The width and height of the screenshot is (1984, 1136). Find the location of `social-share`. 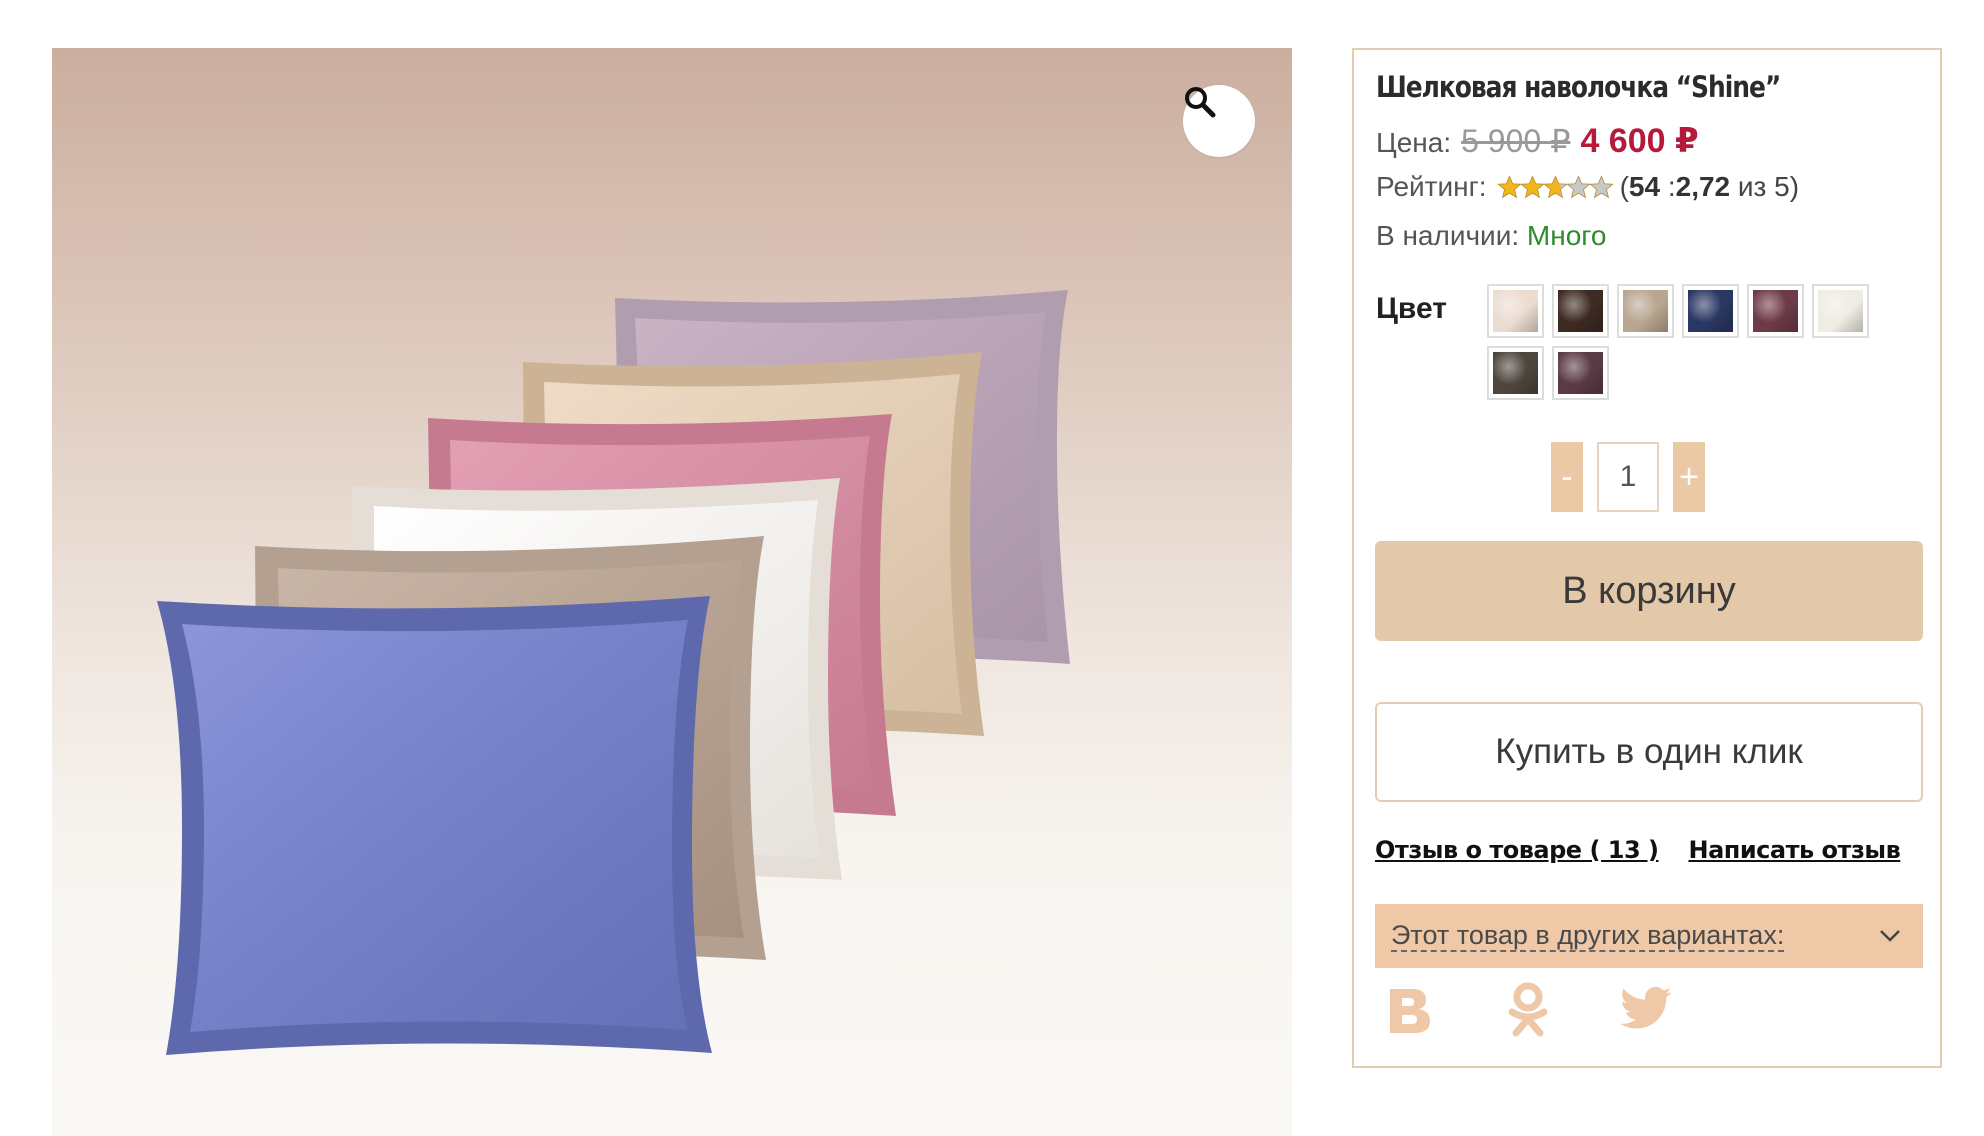

social-share is located at coordinates (1528, 1010).